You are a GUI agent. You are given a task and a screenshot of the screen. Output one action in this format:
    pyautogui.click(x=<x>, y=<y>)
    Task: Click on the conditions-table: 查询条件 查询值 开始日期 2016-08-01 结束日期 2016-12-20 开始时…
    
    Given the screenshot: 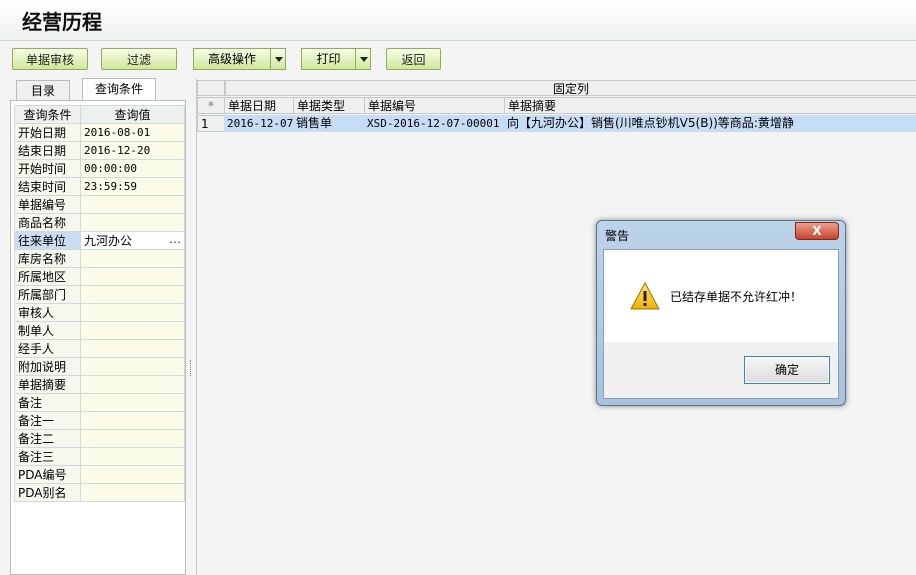 What is the action you would take?
    pyautogui.click(x=99, y=303)
    